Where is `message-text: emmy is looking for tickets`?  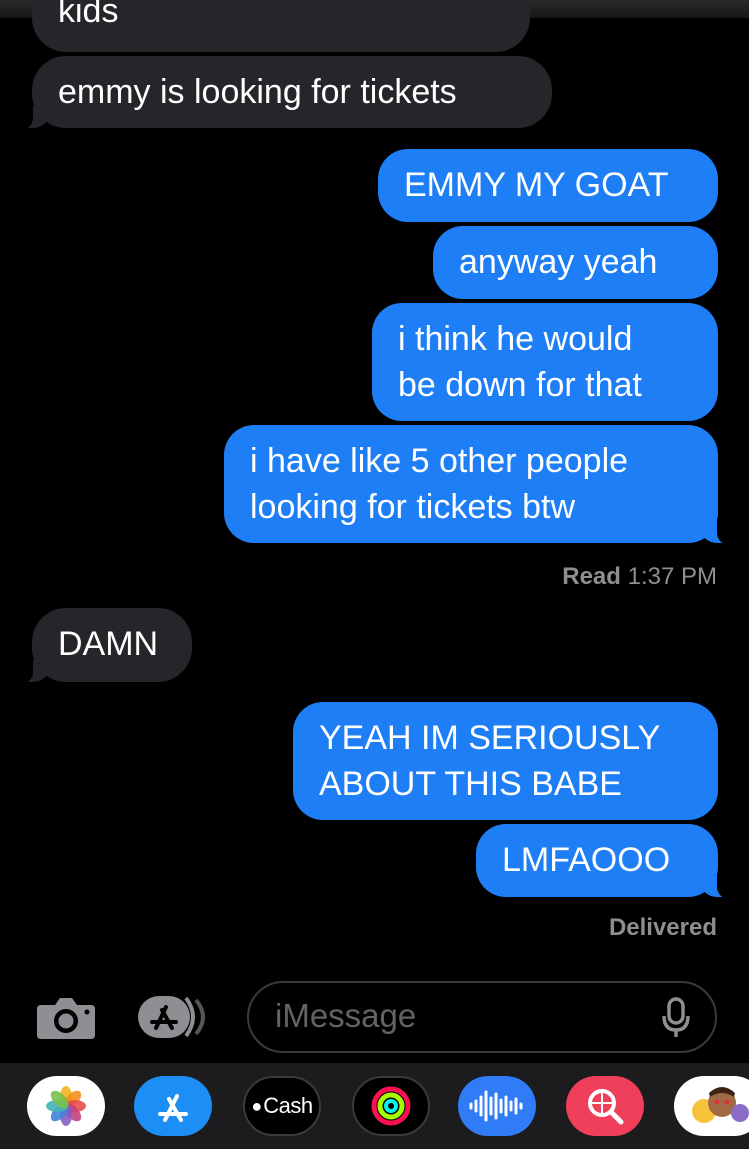
message-text: emmy is looking for tickets is located at coordinates (257, 92).